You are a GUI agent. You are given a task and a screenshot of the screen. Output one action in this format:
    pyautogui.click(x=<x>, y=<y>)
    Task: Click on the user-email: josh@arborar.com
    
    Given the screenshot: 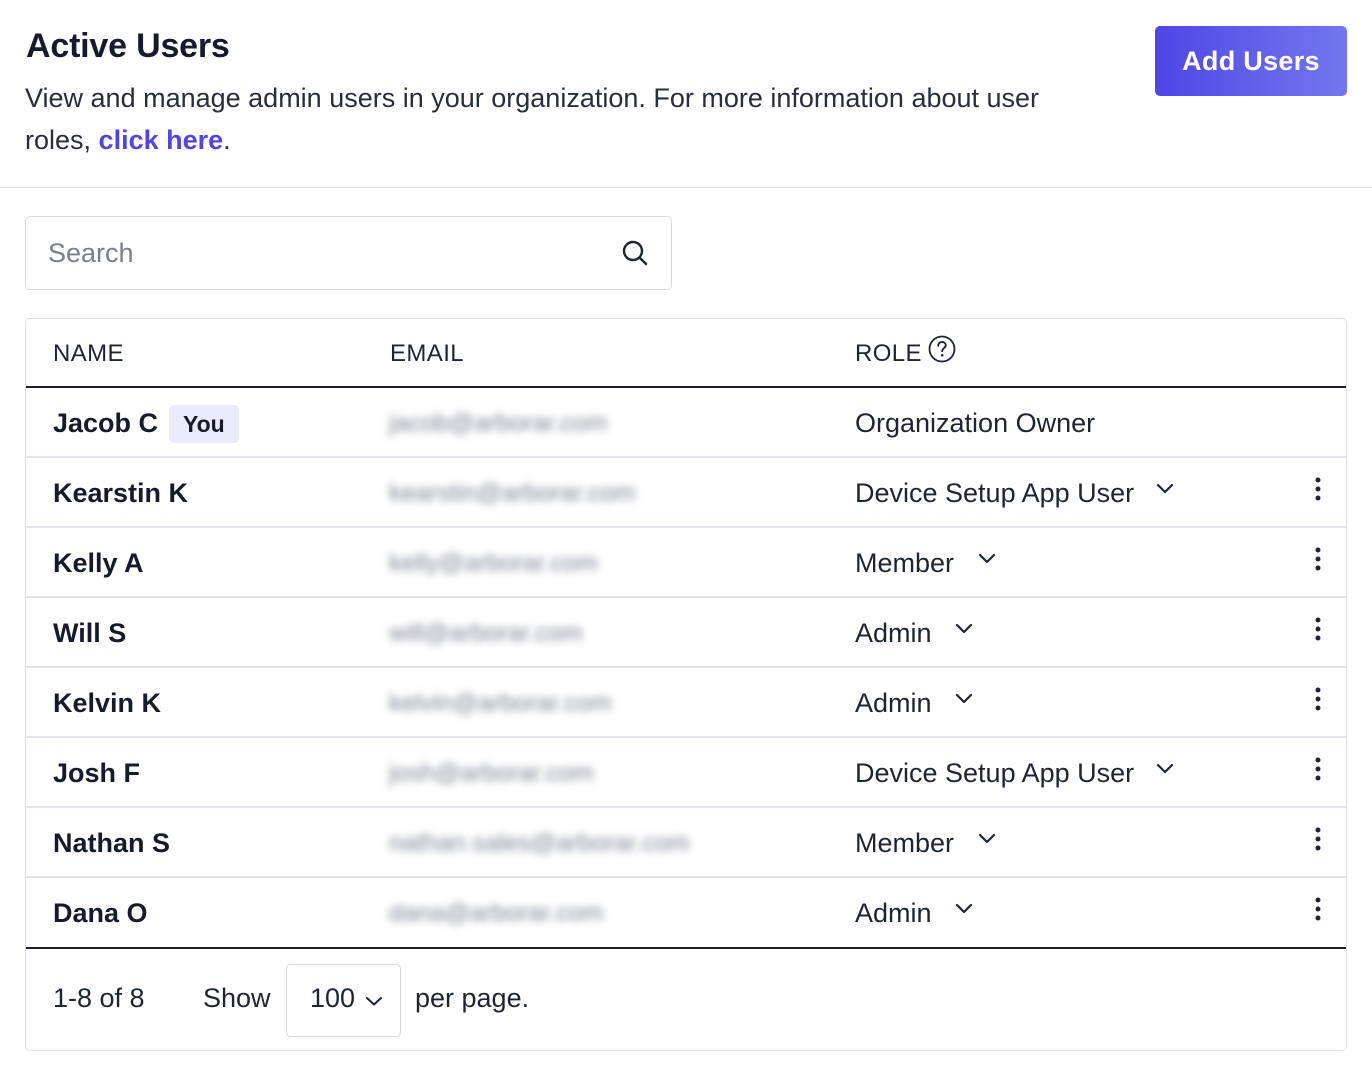 What is the action you would take?
    pyautogui.click(x=491, y=773)
    